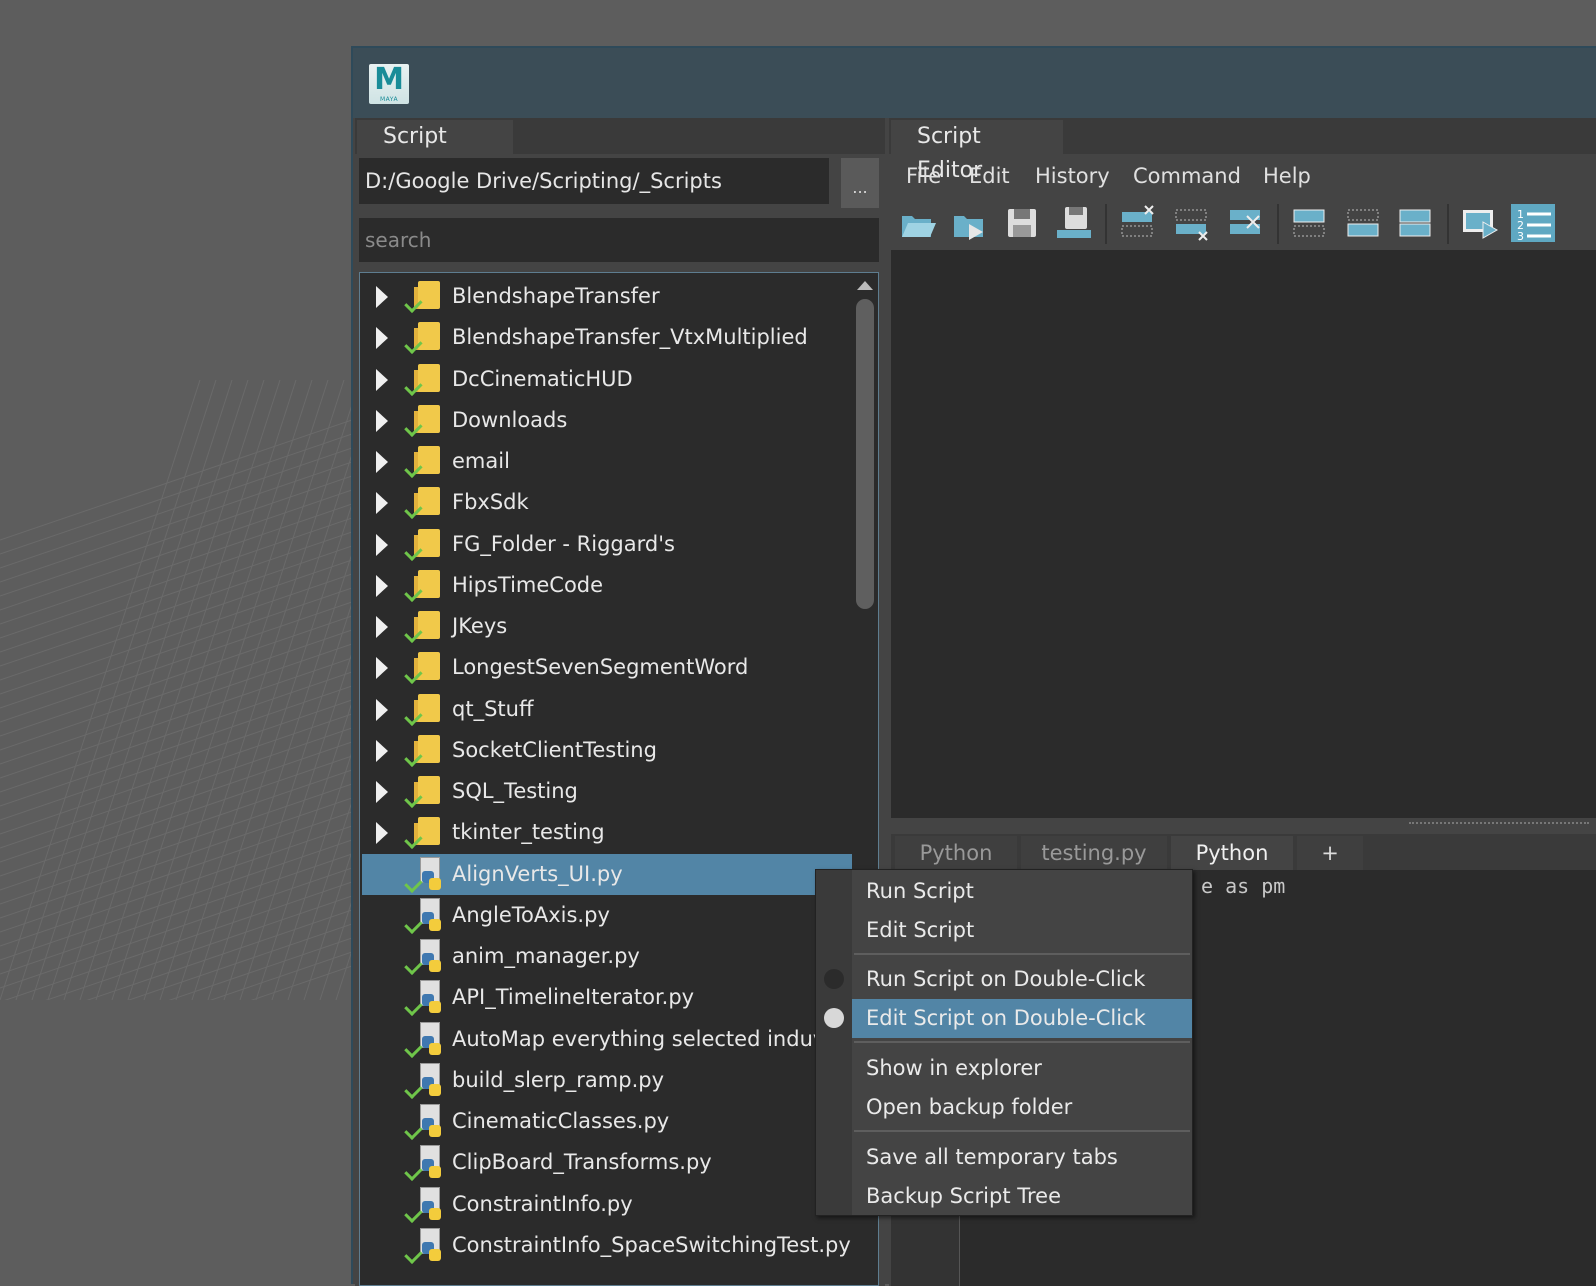  Describe the element at coordinates (1480, 223) in the screenshot. I see `execute-icon` at that location.